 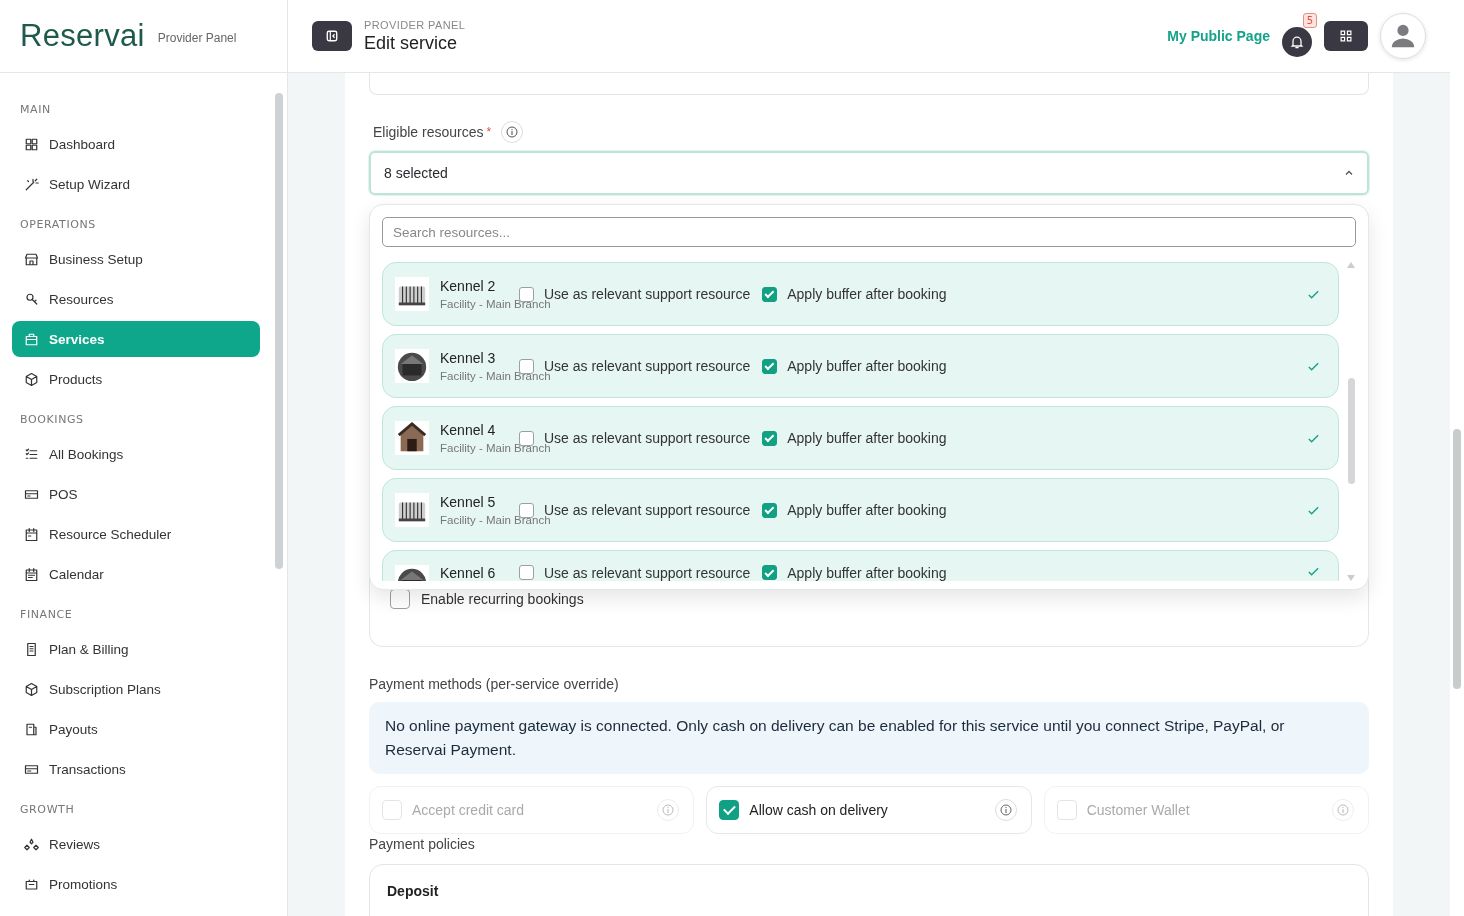 I want to click on option-label: Accept credit card, so click(x=468, y=810).